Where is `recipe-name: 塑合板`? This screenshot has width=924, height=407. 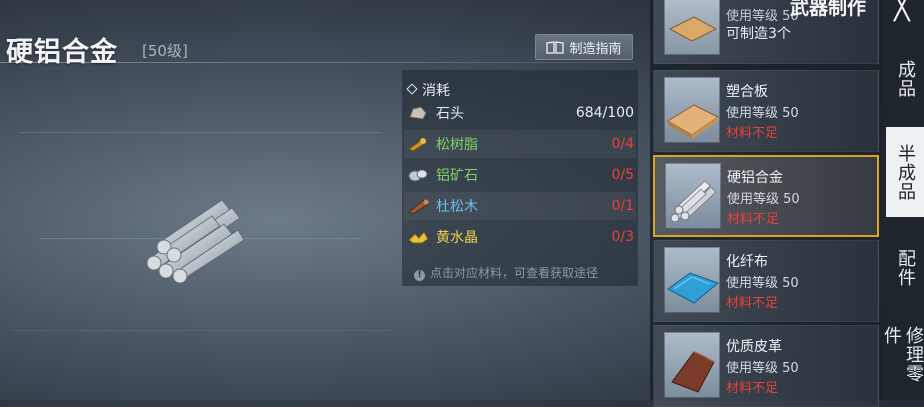 recipe-name: 塑合板 is located at coordinates (747, 92).